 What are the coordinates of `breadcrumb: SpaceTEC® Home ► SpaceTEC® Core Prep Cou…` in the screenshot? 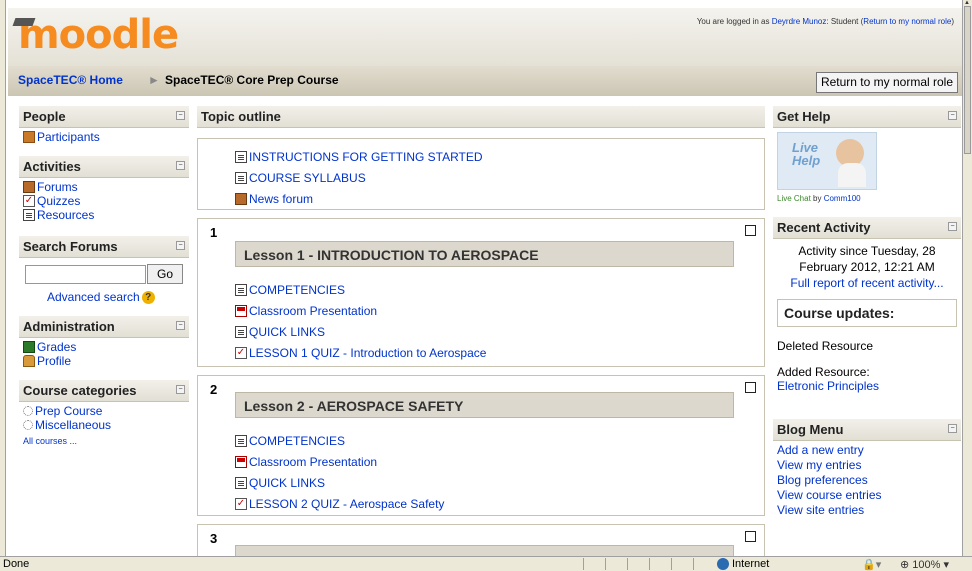 It's located at (485, 81).